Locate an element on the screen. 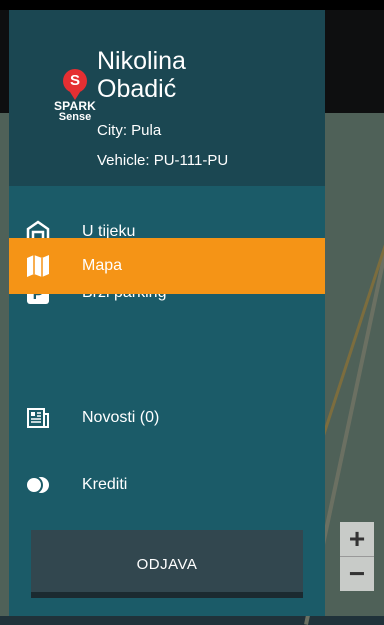  zoom-in-button: + is located at coordinates (357, 539).